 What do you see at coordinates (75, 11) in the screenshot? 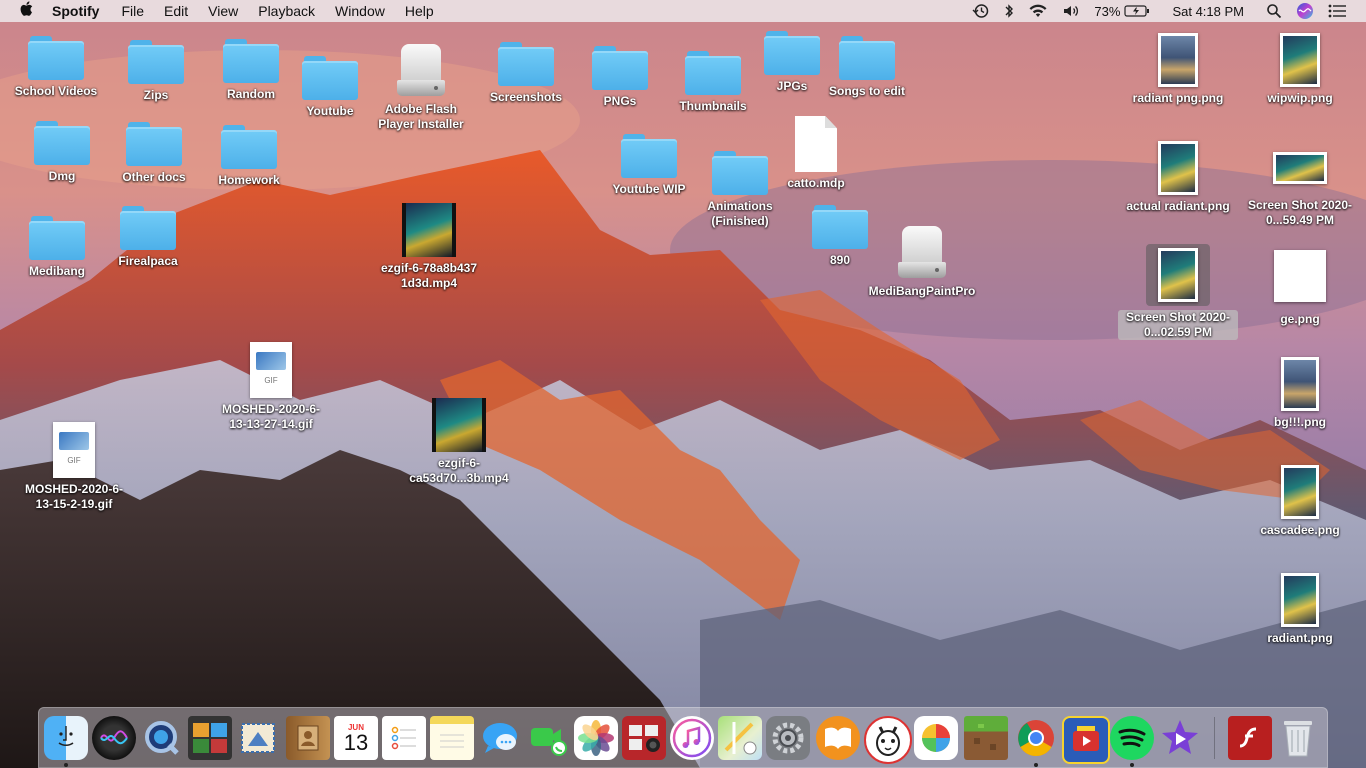
I see `menu-app-name: Spotify` at bounding box center [75, 11].